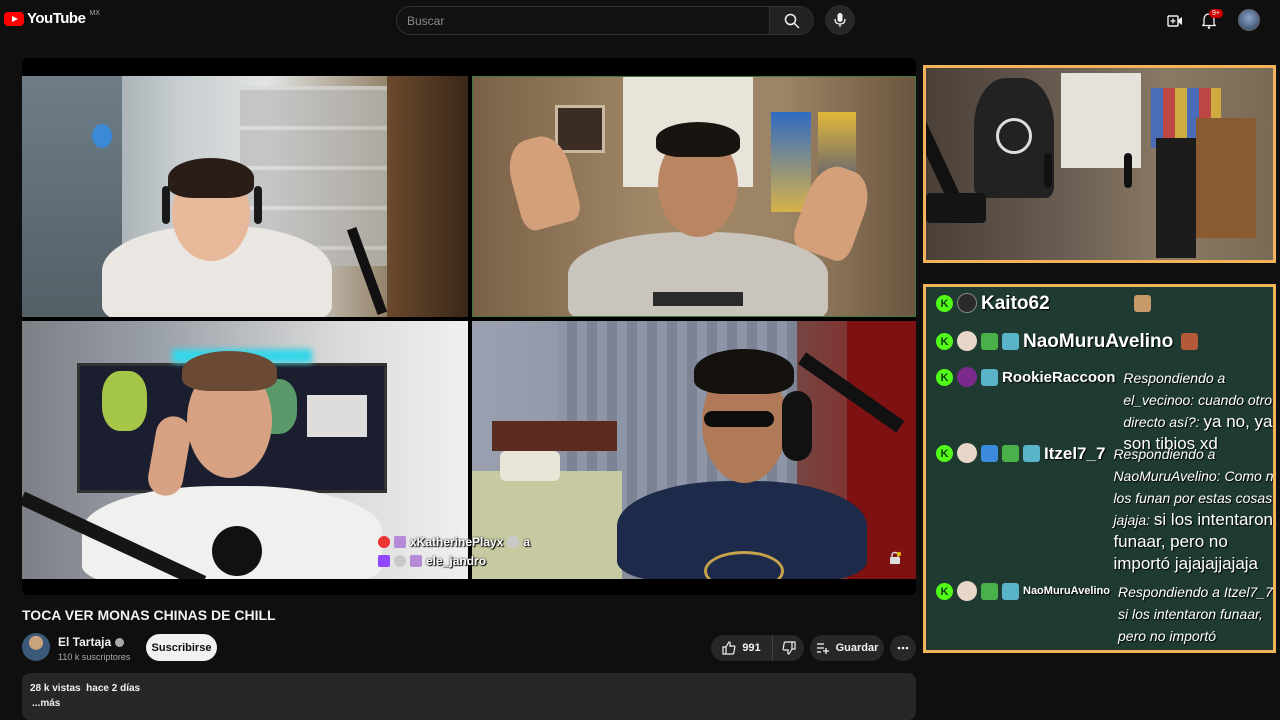 The image size is (1280, 720). I want to click on thumbs-down-icon, so click(789, 648).